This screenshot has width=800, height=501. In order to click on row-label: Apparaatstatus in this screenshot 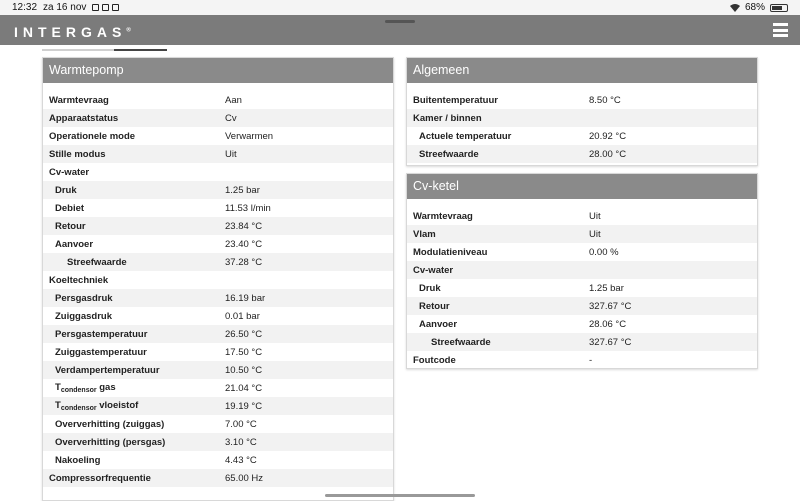, I will do `click(84, 118)`.